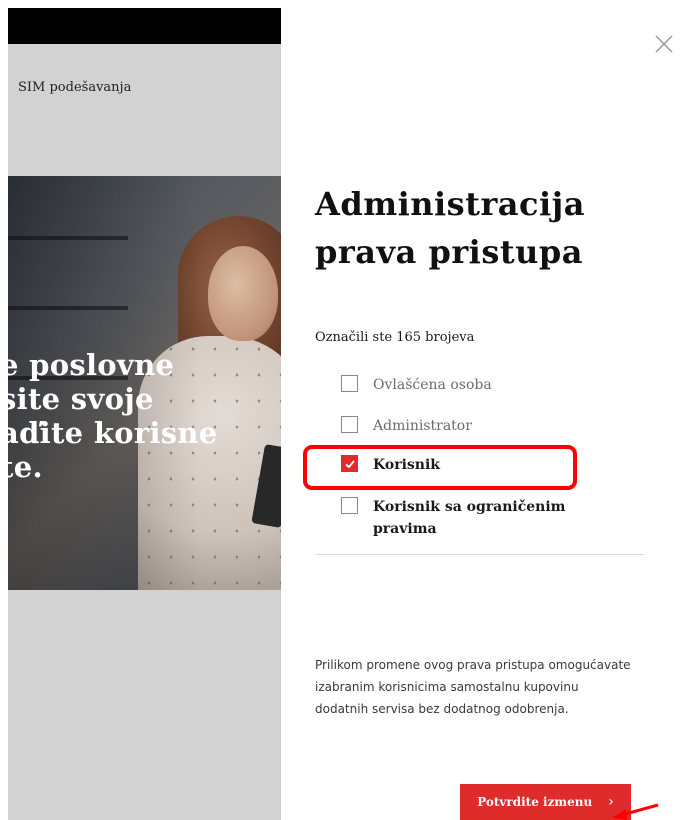  Describe the element at coordinates (144, 26) in the screenshot. I see `top-bar` at that location.